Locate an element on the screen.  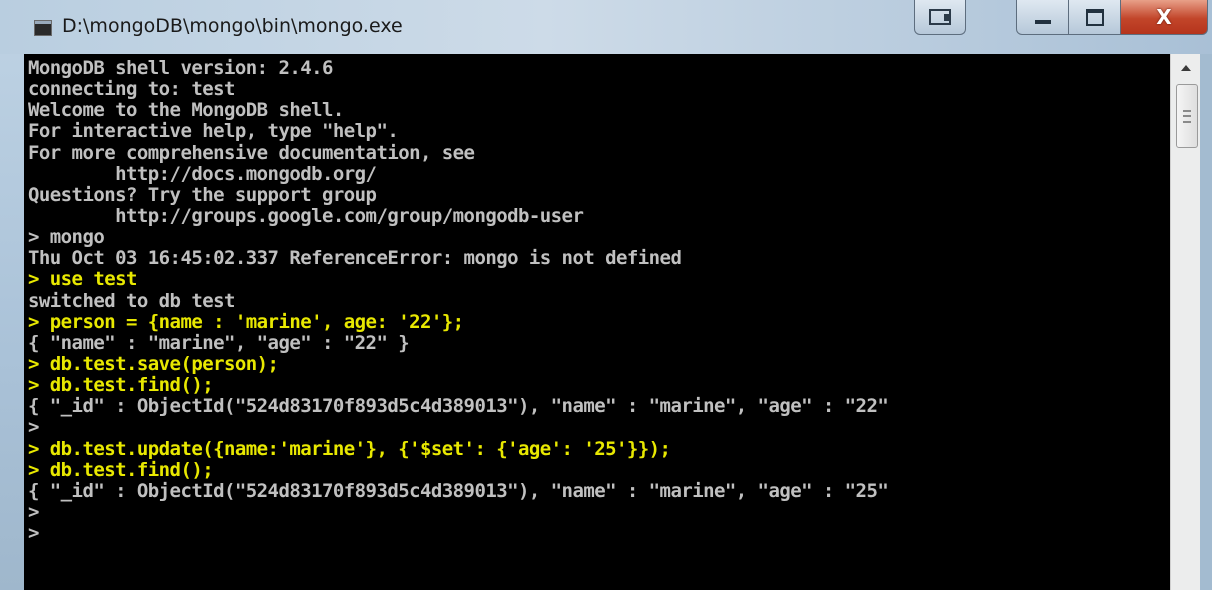
title-bar: D:\mongoDB\mongo\bin\mongo.exe X is located at coordinates (606, 27).